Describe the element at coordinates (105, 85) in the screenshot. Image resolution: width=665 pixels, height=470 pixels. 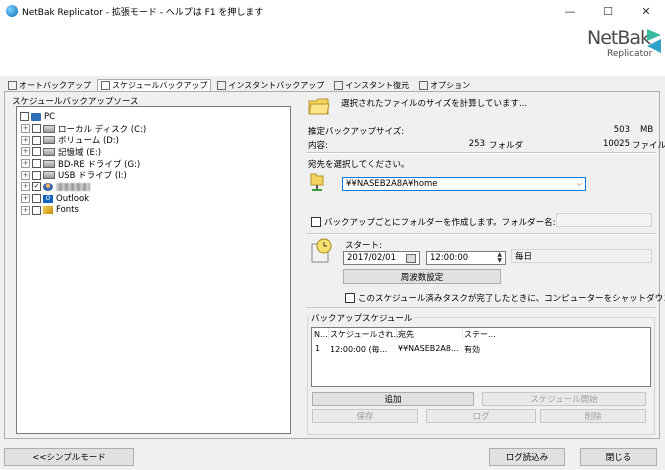
I see `schedule-backup-icon` at that location.